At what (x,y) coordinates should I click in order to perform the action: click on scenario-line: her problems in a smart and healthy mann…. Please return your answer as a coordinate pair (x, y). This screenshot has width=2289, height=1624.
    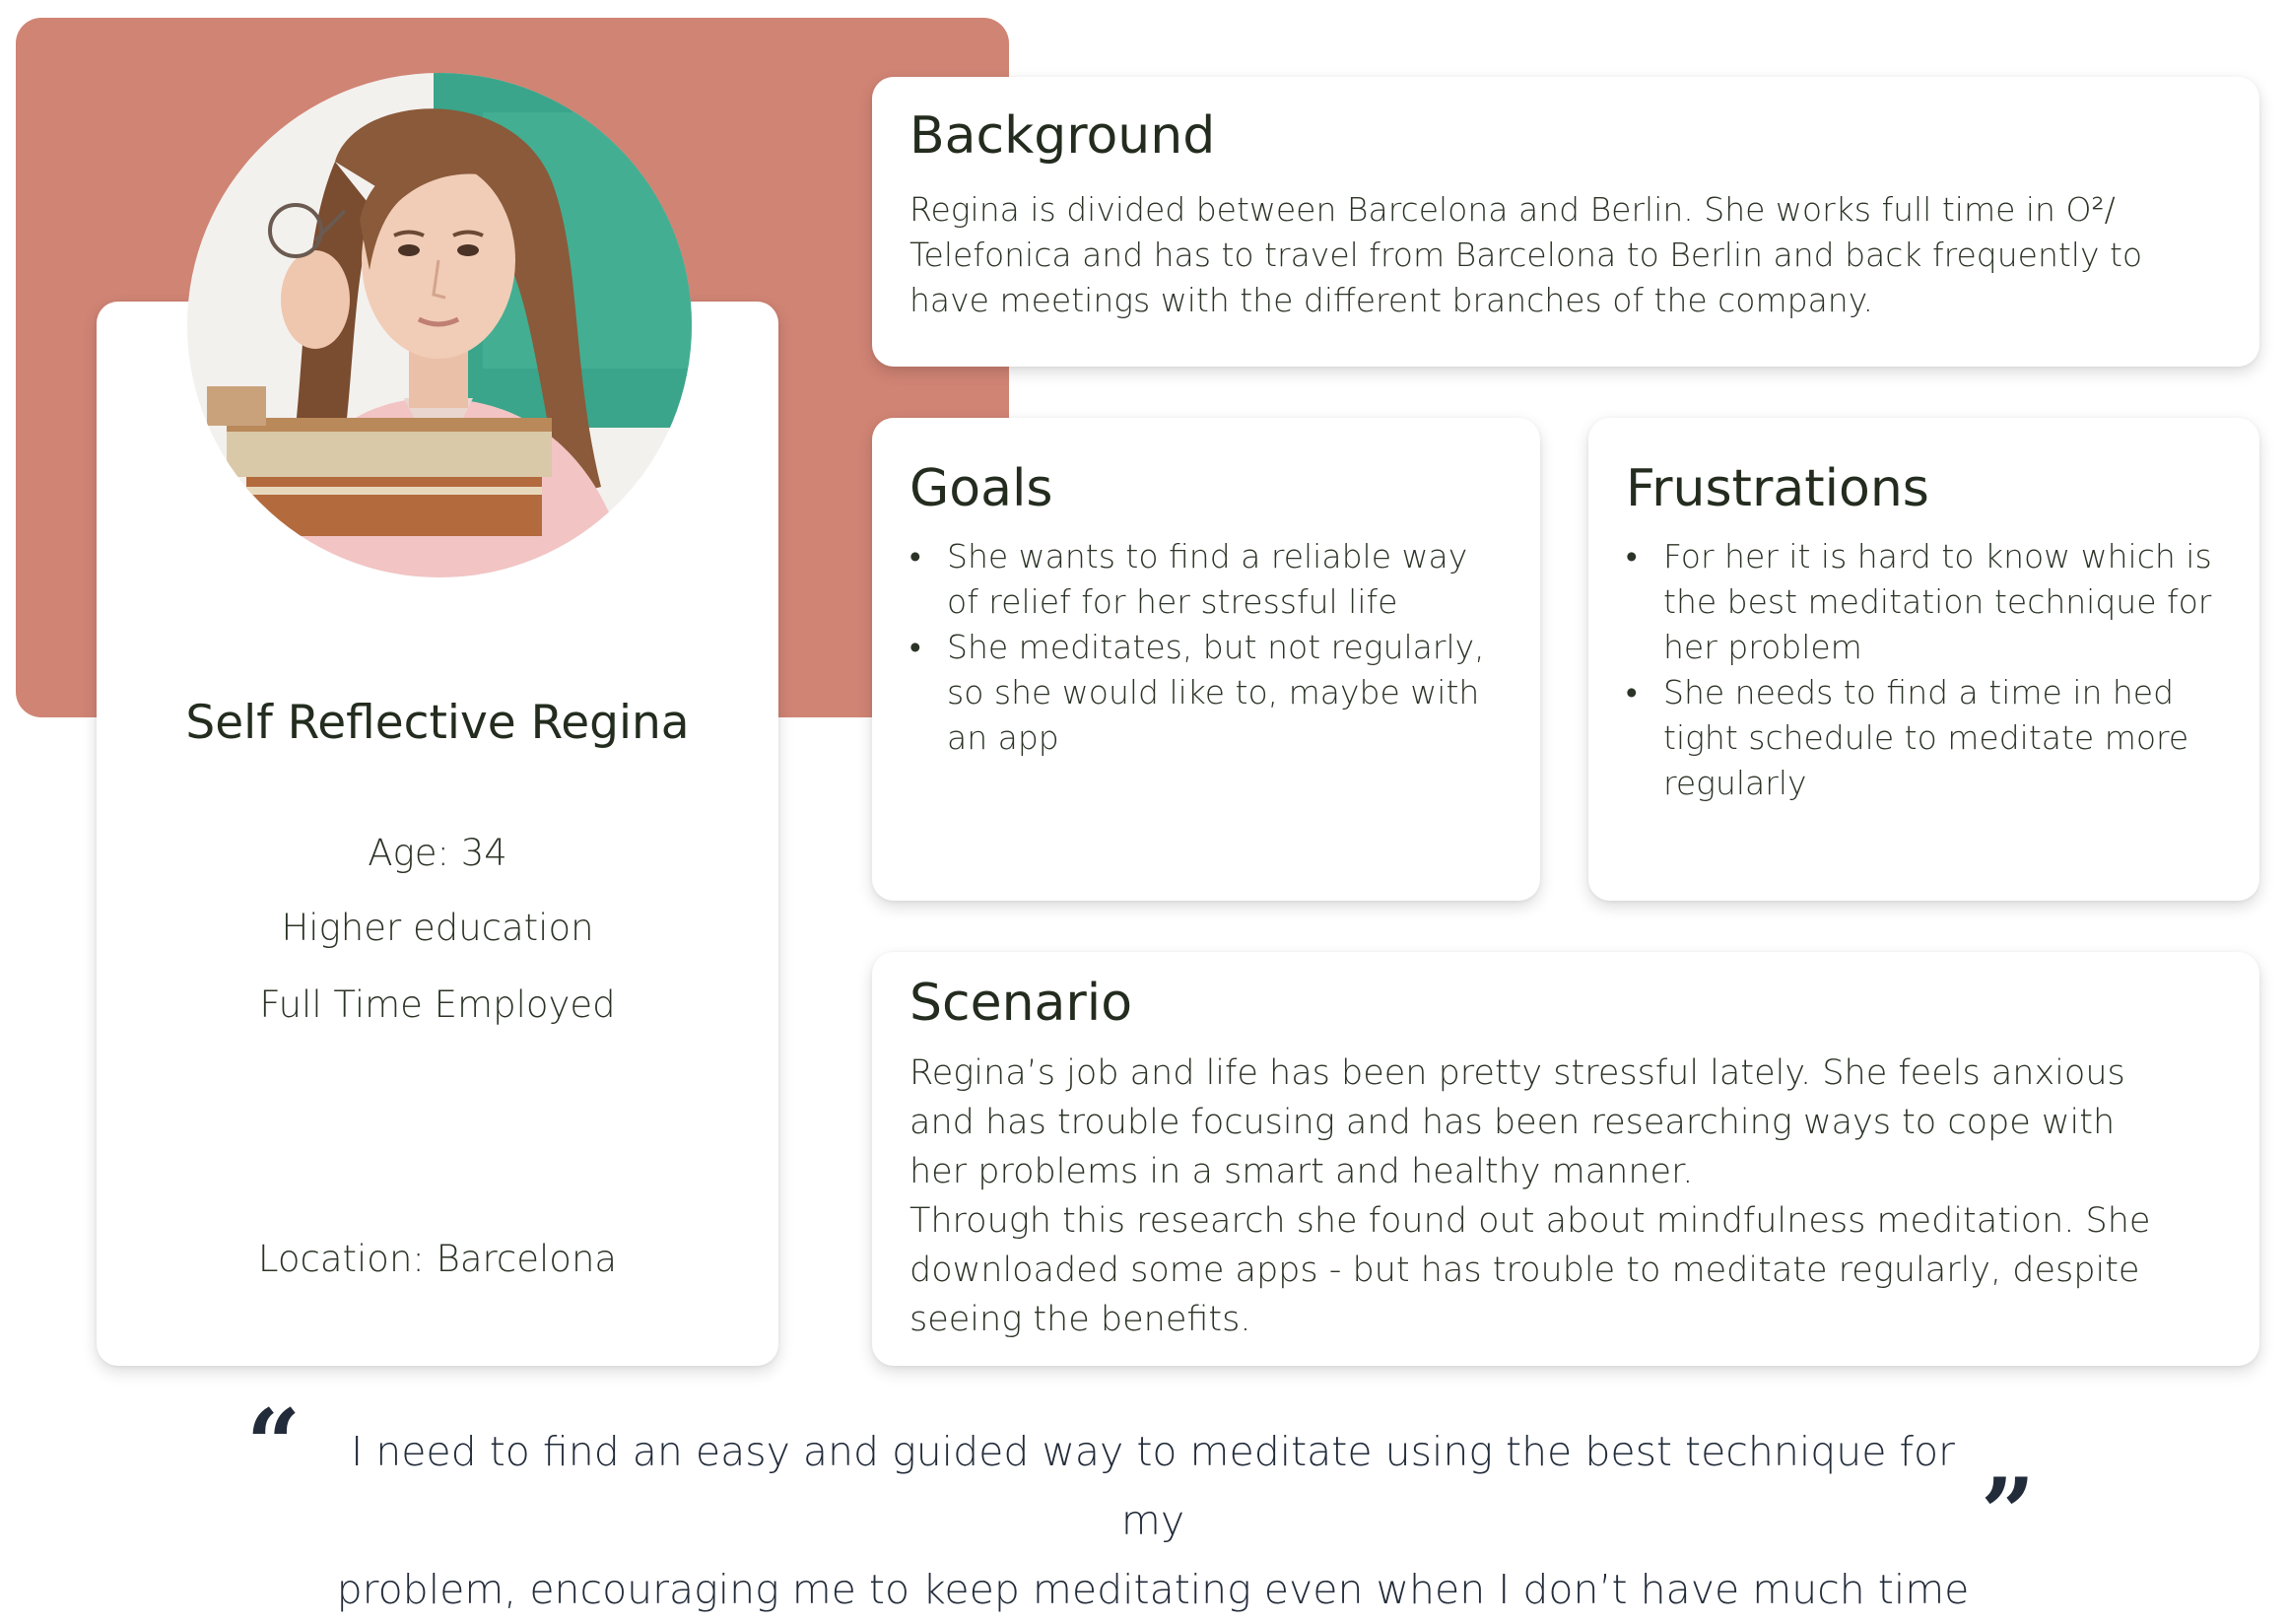
    Looking at the image, I should click on (1301, 1172).